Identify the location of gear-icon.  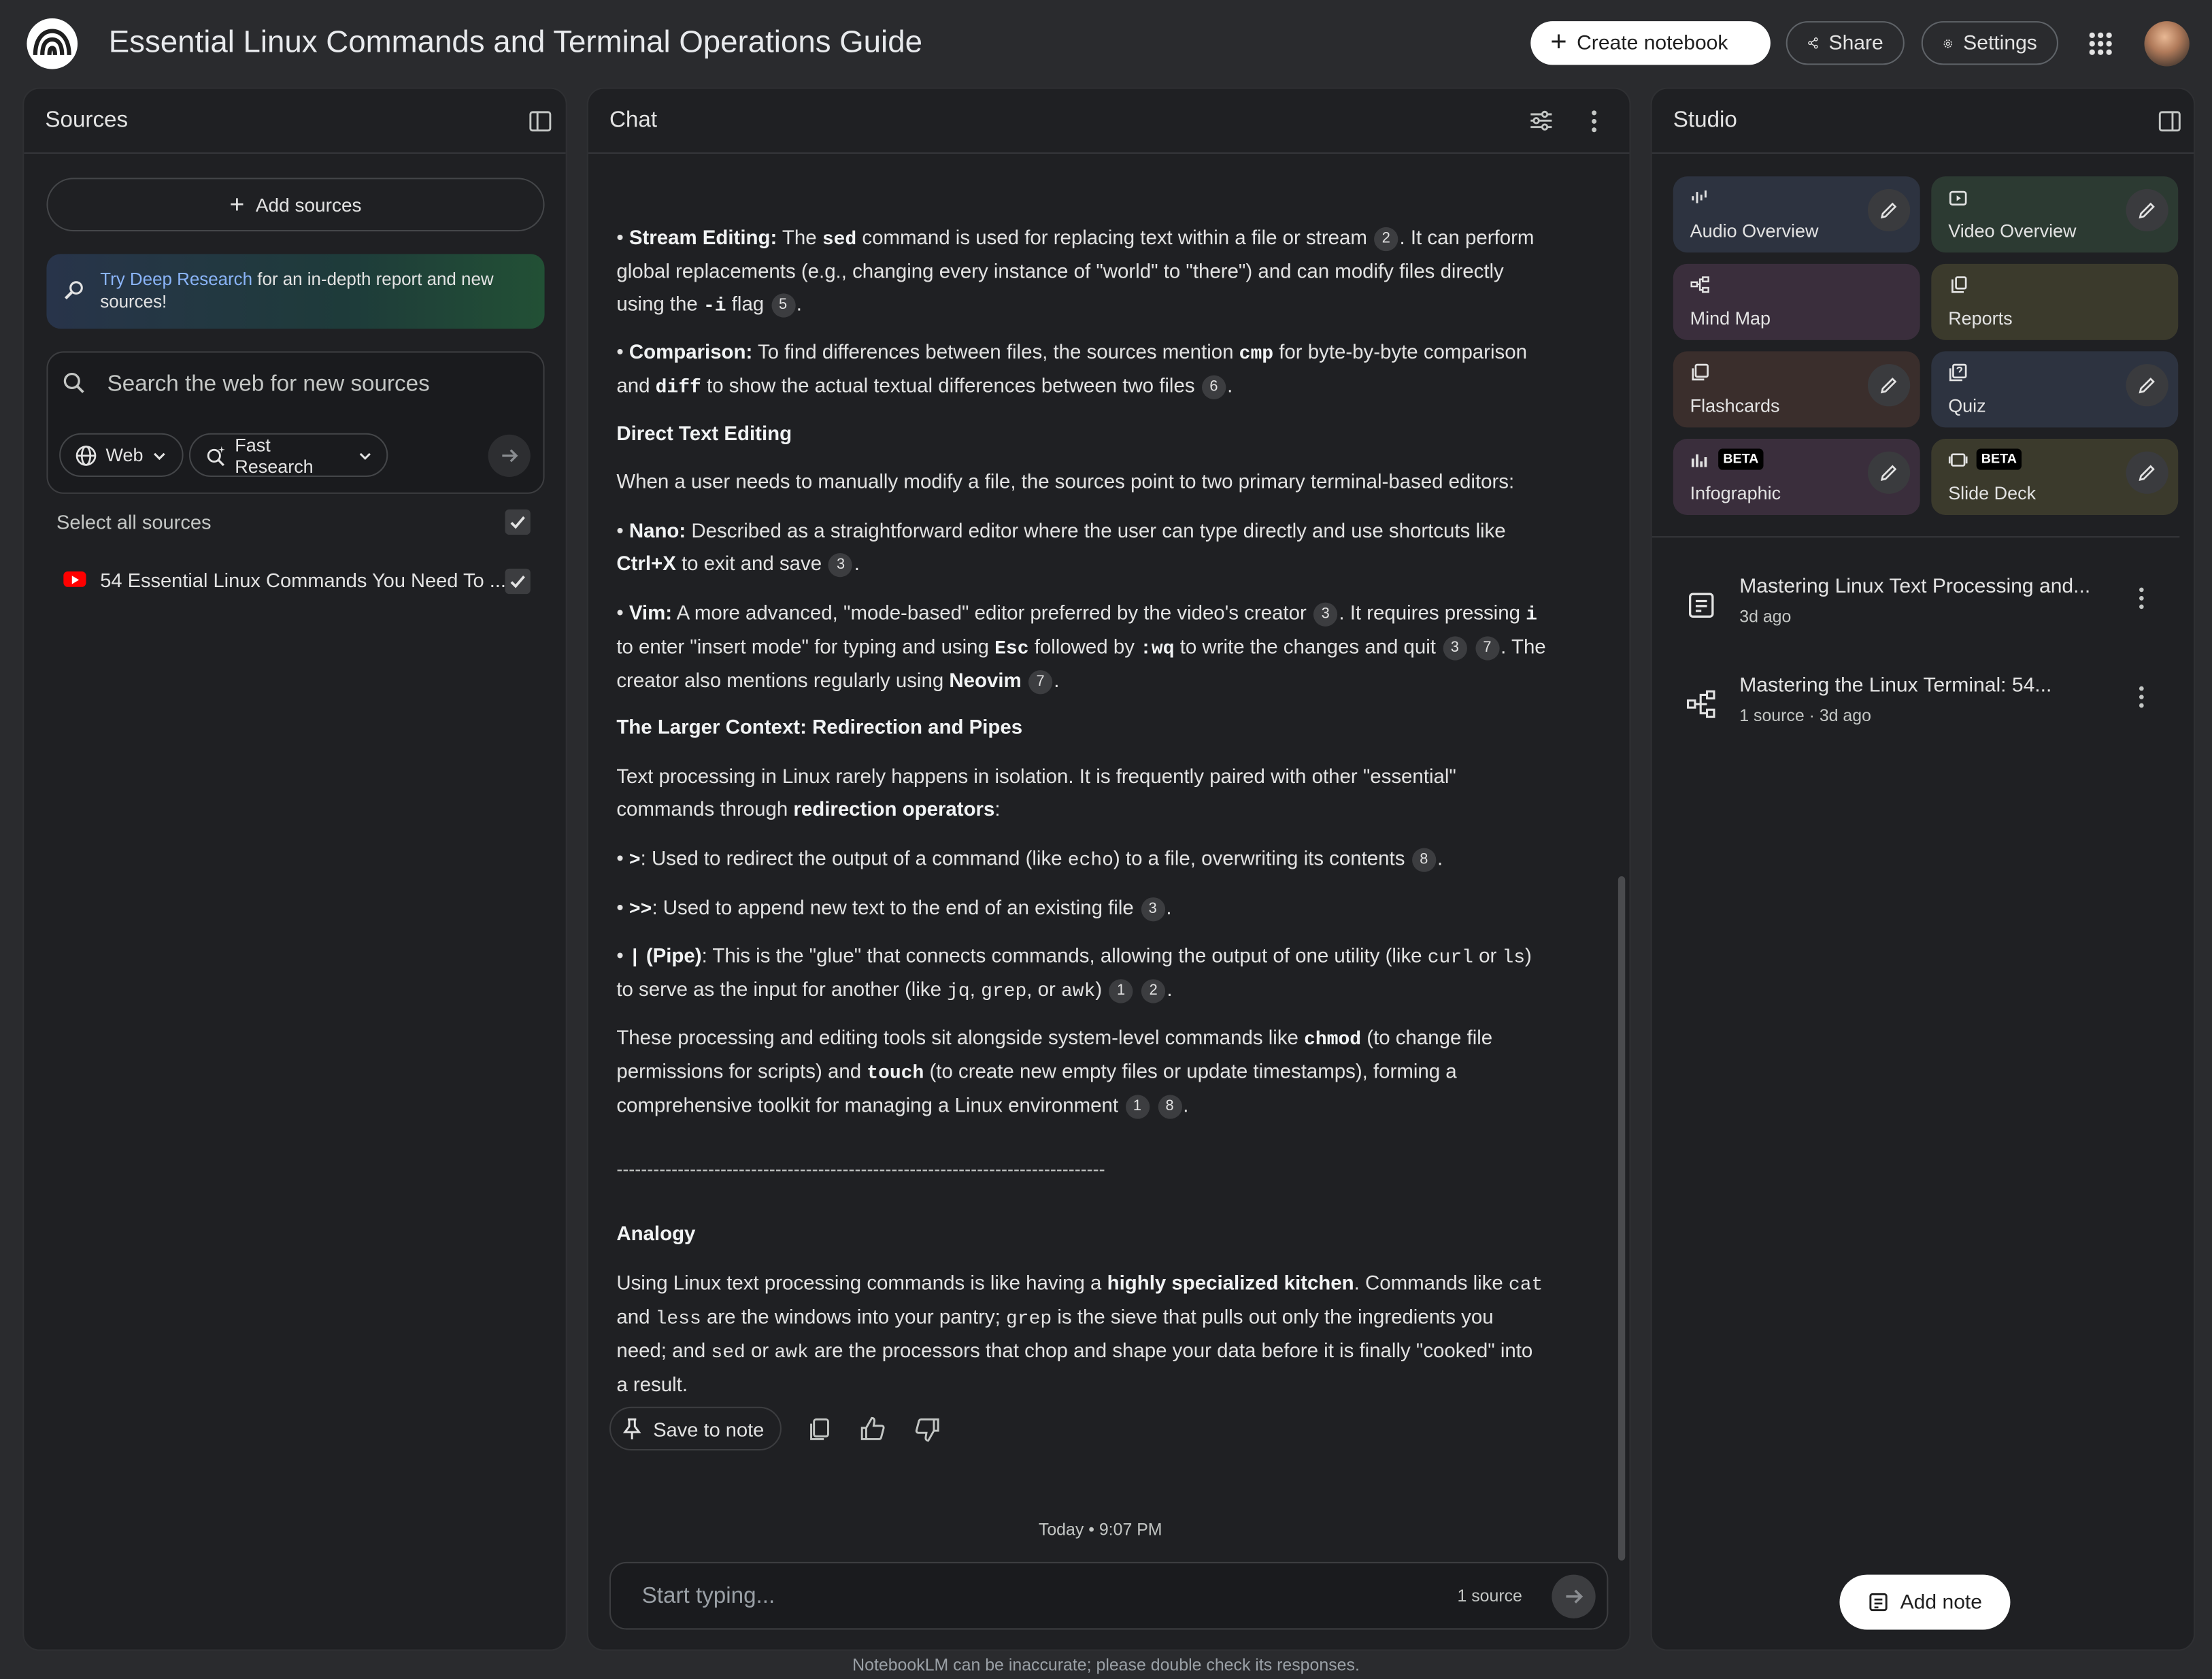
(1948, 43).